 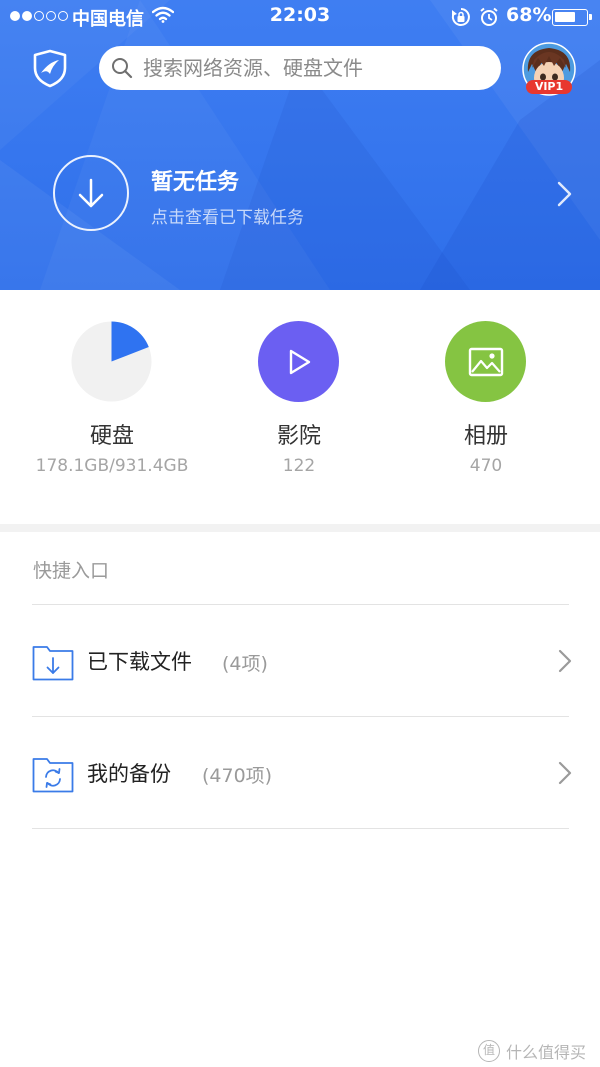 What do you see at coordinates (195, 182) in the screenshot?
I see `task-title: 暂无任务` at bounding box center [195, 182].